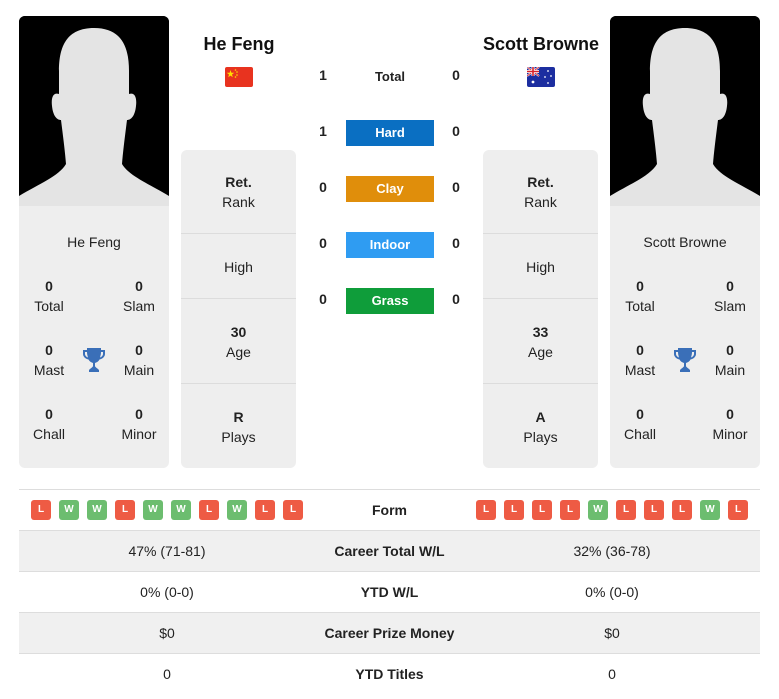 The height and width of the screenshot is (699, 779). Describe the element at coordinates (238, 309) in the screenshot. I see `player1-info-panel: Ret. Rank High 30 Age R Plays` at that location.